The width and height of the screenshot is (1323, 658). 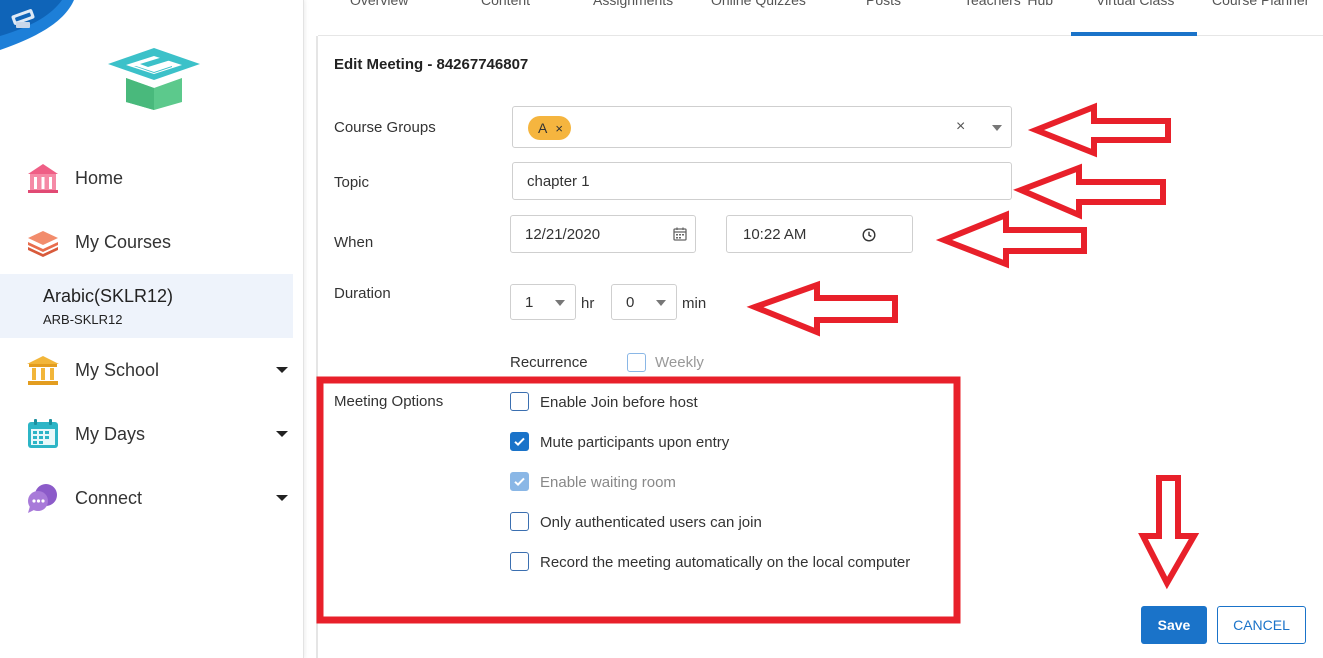 What do you see at coordinates (563, 234) in the screenshot?
I see `date-value: 12/21/2020` at bounding box center [563, 234].